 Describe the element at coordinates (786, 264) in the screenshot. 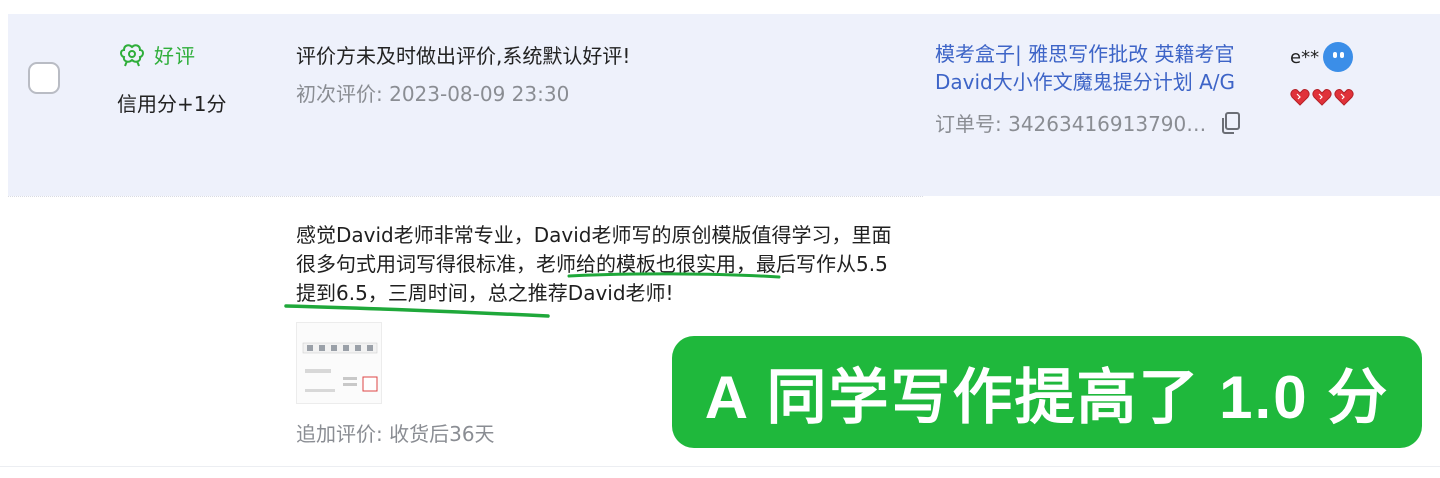

I see `followup-text-part2: ，最后写作` at that location.